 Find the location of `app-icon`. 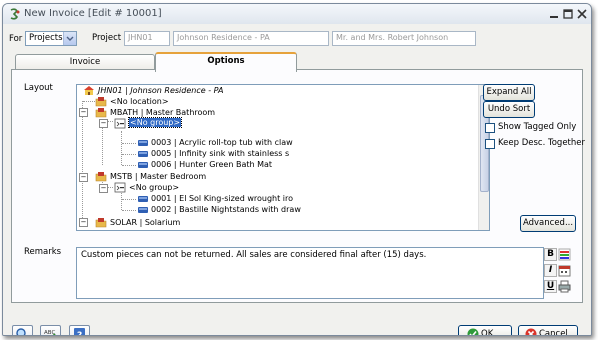

app-icon is located at coordinates (15, 14).